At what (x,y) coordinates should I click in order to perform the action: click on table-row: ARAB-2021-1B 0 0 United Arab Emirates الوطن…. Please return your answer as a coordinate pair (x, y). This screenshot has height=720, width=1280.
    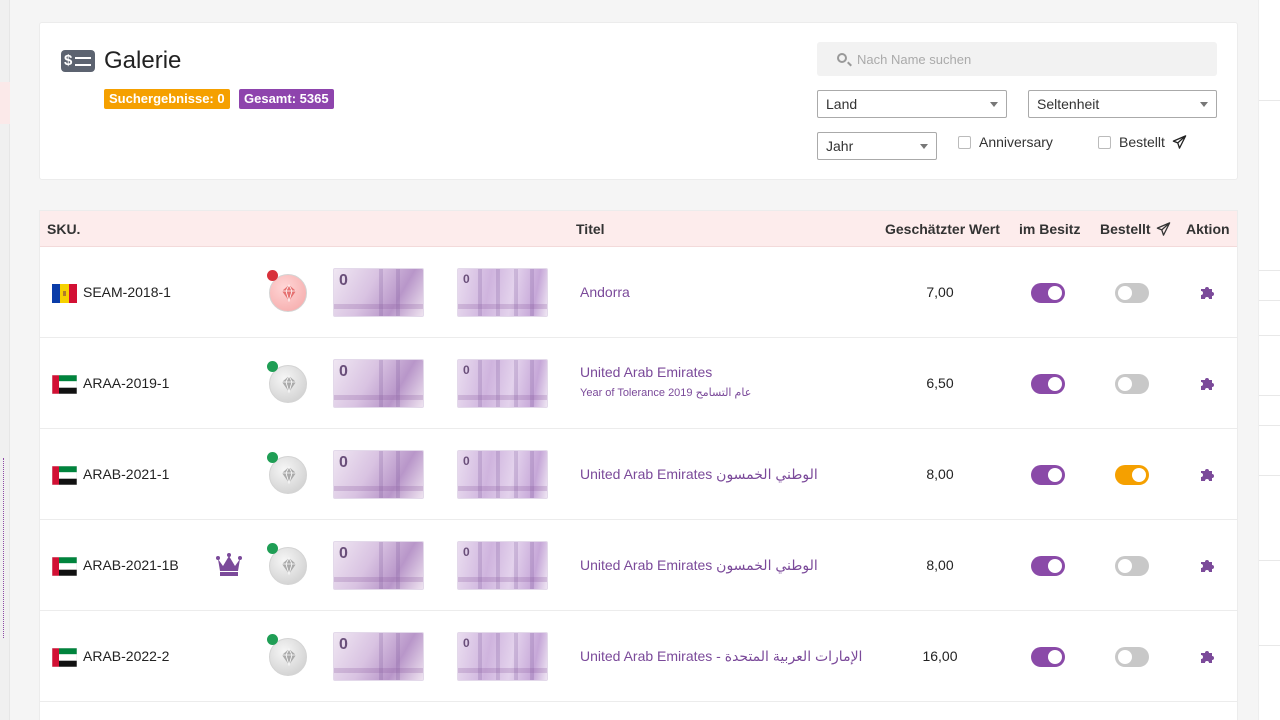
    Looking at the image, I should click on (638, 565).